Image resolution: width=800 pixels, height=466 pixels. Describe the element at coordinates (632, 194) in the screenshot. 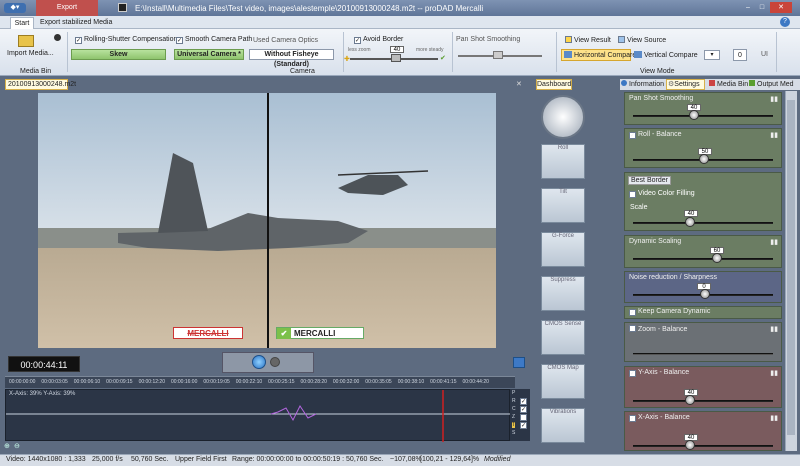

I see `video-color-checkbox: ✓` at that location.